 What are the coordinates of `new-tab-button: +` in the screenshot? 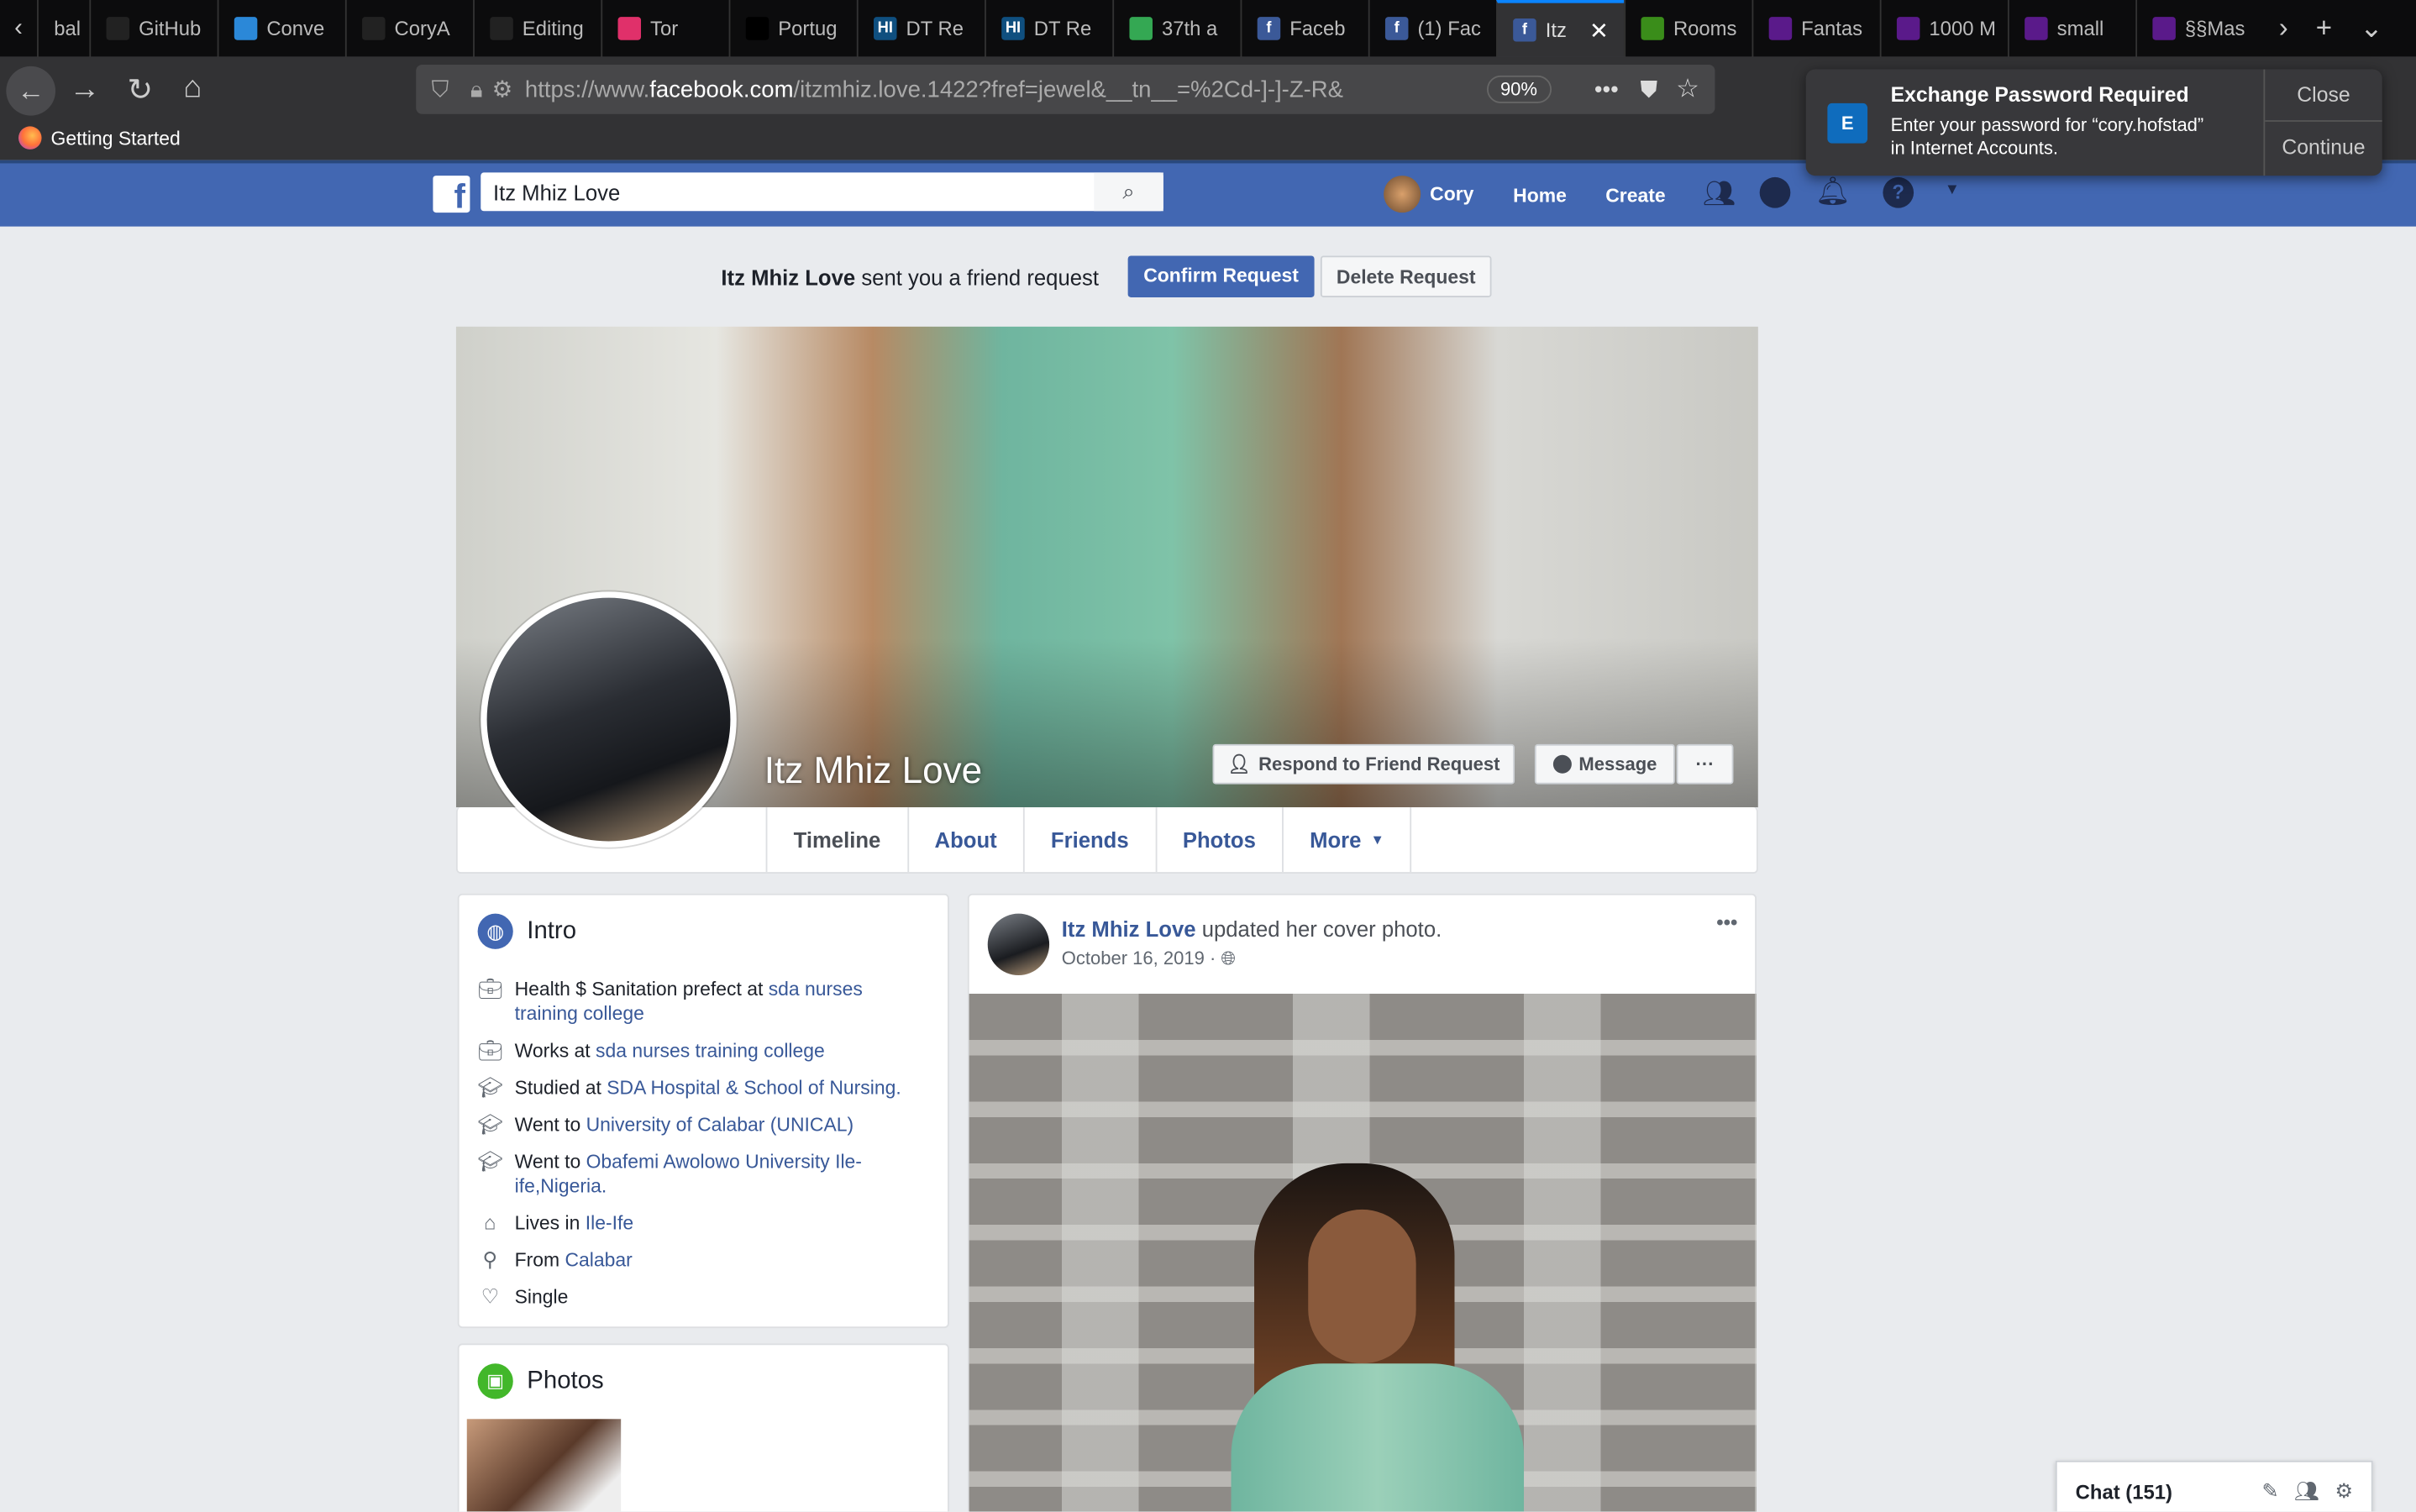 It's located at (2324, 29).